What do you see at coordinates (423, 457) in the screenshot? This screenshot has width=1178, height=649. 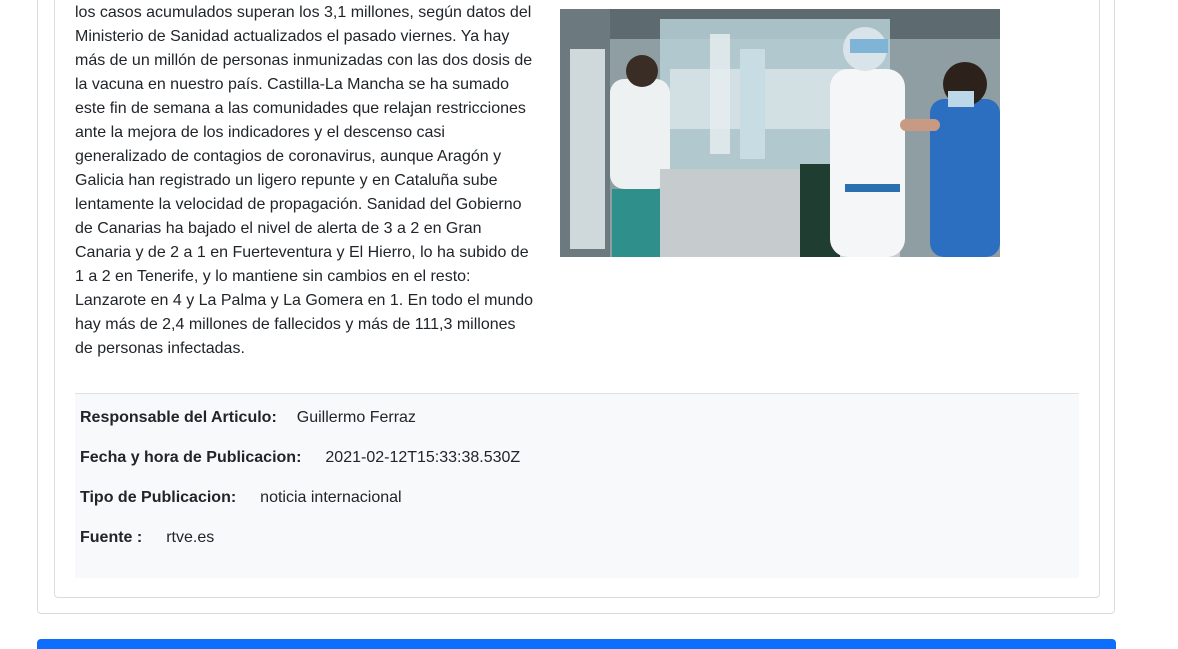 I see `date-value: 2021-02-12T15:33:38.530Z` at bounding box center [423, 457].